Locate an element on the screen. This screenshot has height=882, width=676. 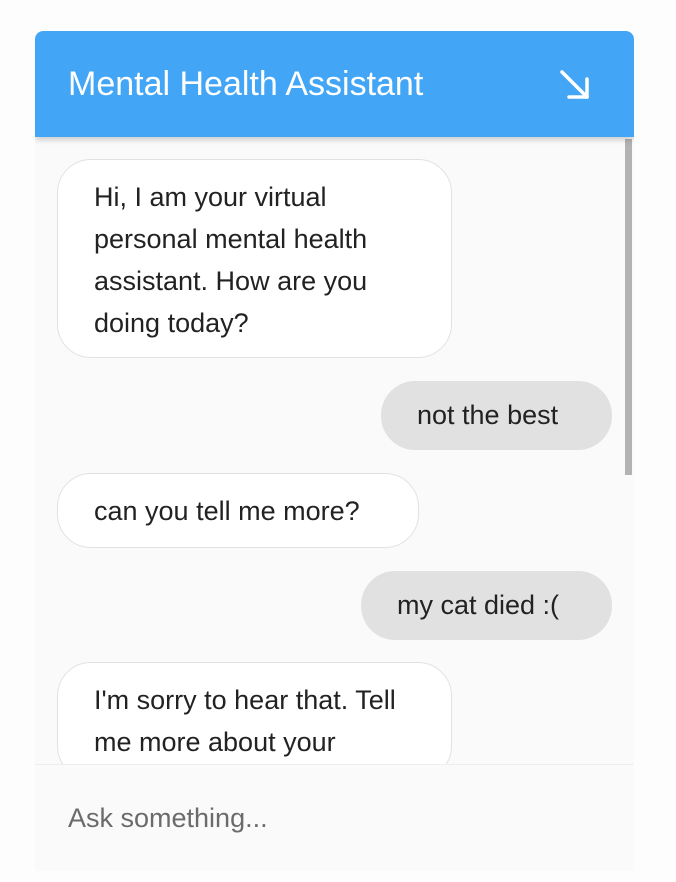
bot-message: can you tell me more? is located at coordinates (238, 510).